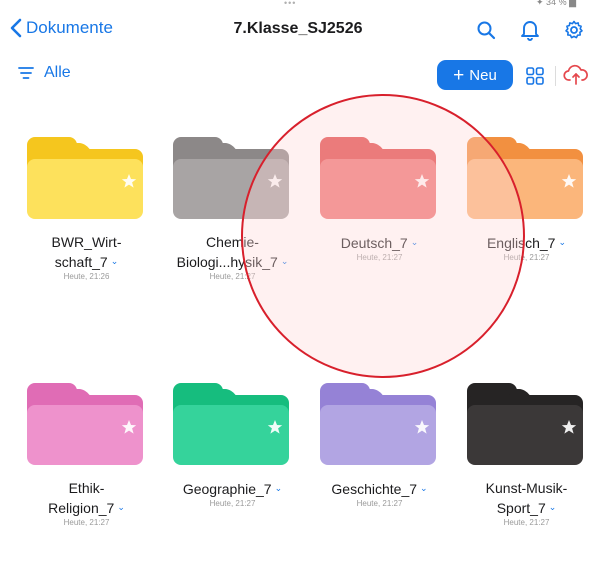 The image size is (596, 586). Describe the element at coordinates (232, 242) in the screenshot. I see `folder-name-line: Chemie-` at that location.